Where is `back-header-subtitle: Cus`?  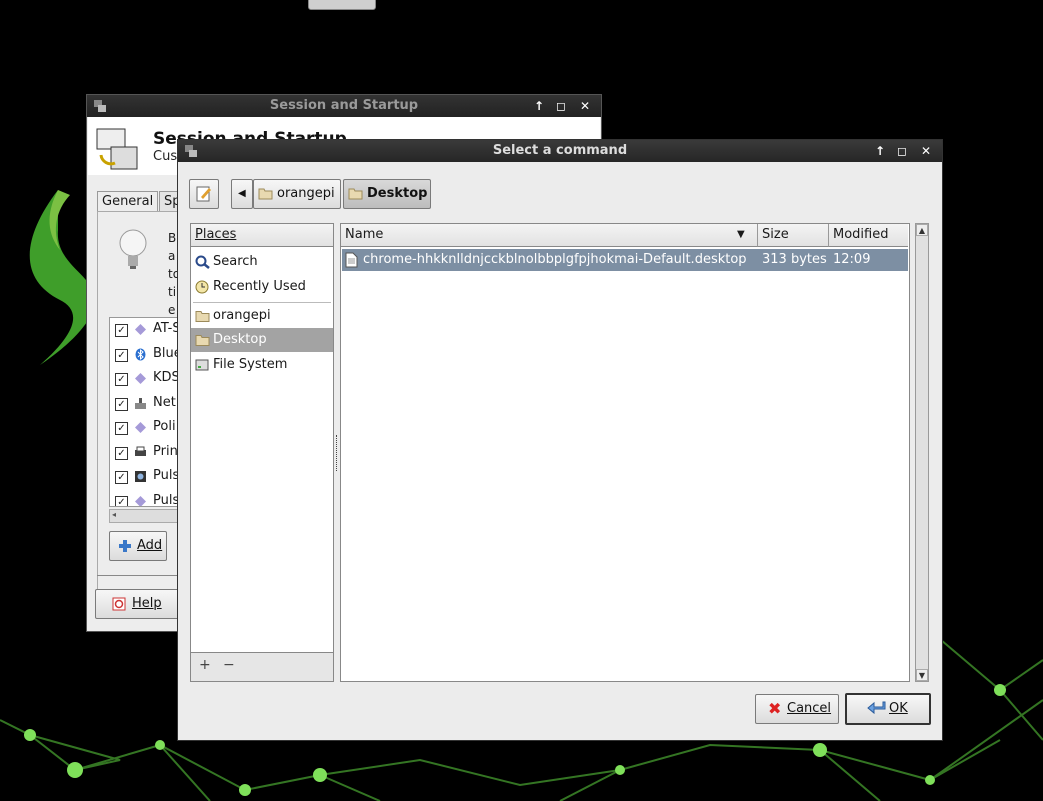
back-header-subtitle: Cus is located at coordinates (165, 156).